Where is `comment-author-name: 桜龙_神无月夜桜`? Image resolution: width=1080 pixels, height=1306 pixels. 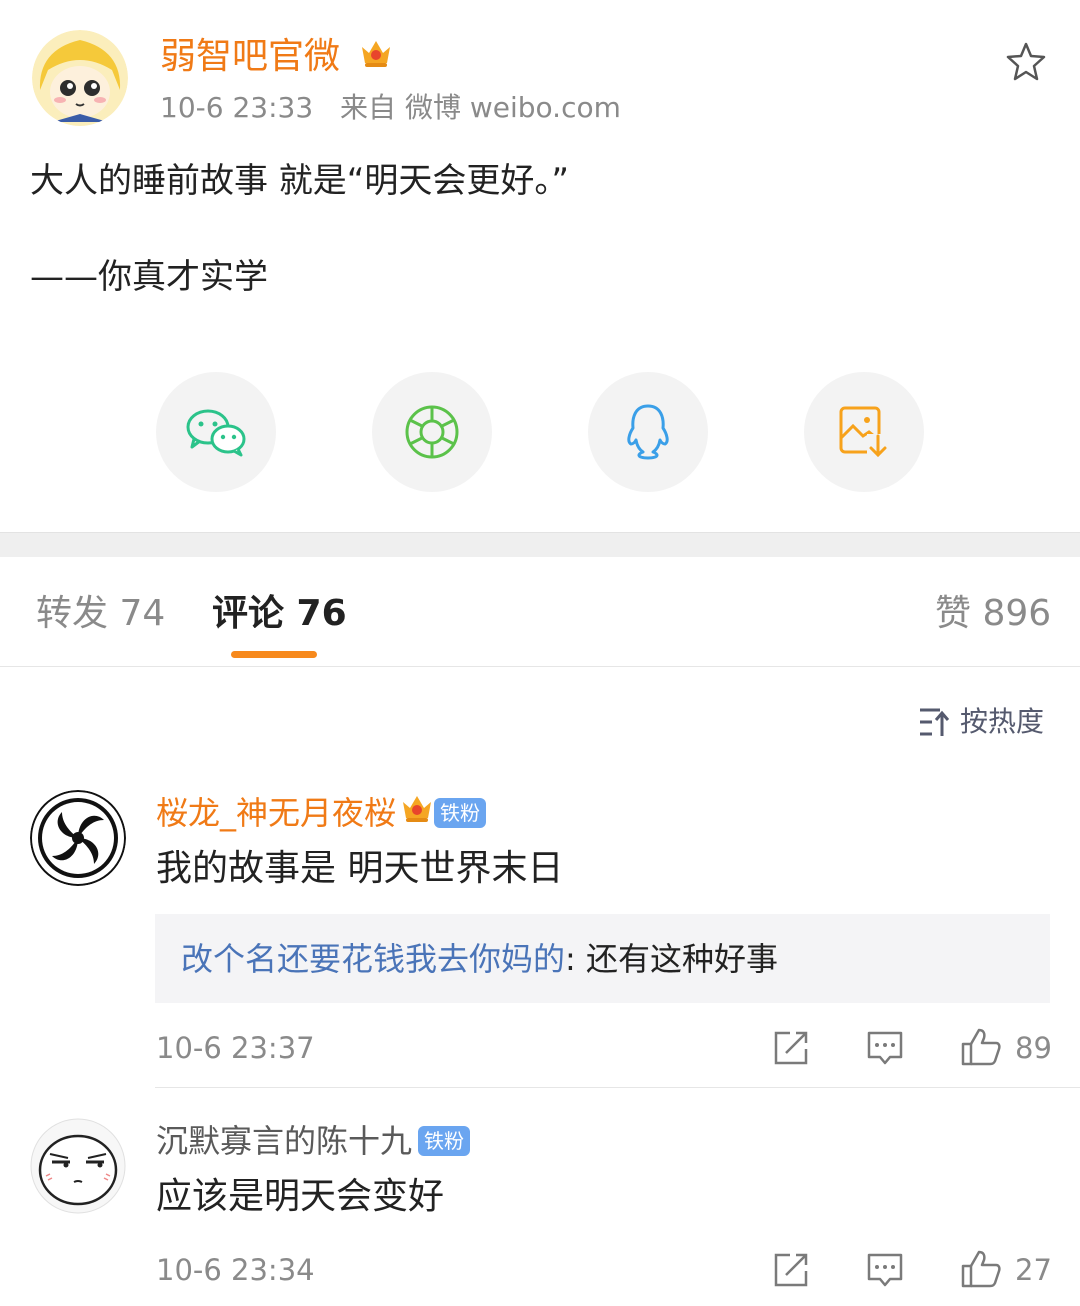 comment-author-name: 桜龙_神无月夜桜 is located at coordinates (276, 813).